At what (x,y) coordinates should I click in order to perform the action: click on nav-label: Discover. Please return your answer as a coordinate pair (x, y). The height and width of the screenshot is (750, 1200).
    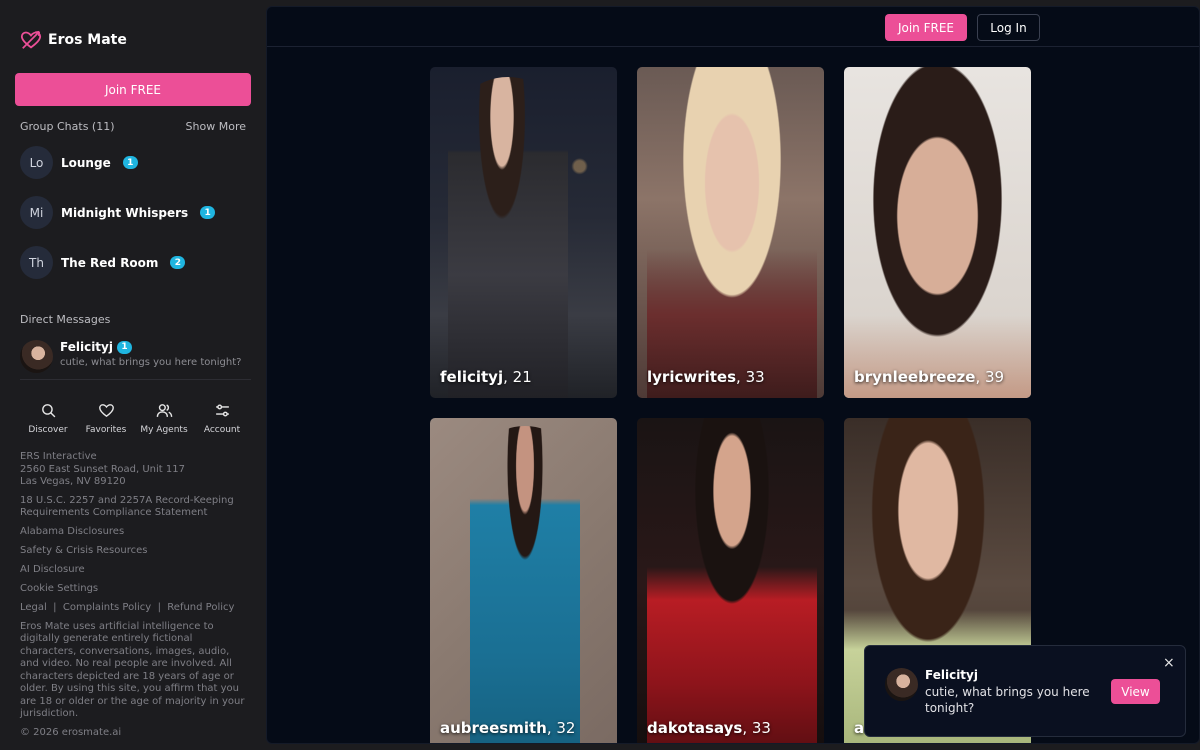
    Looking at the image, I should click on (48, 430).